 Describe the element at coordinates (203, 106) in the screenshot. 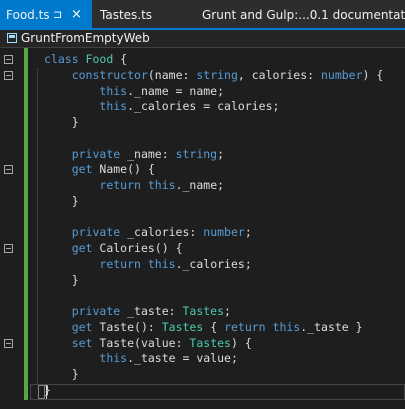

I see `code-token: ._calories = calories;` at that location.